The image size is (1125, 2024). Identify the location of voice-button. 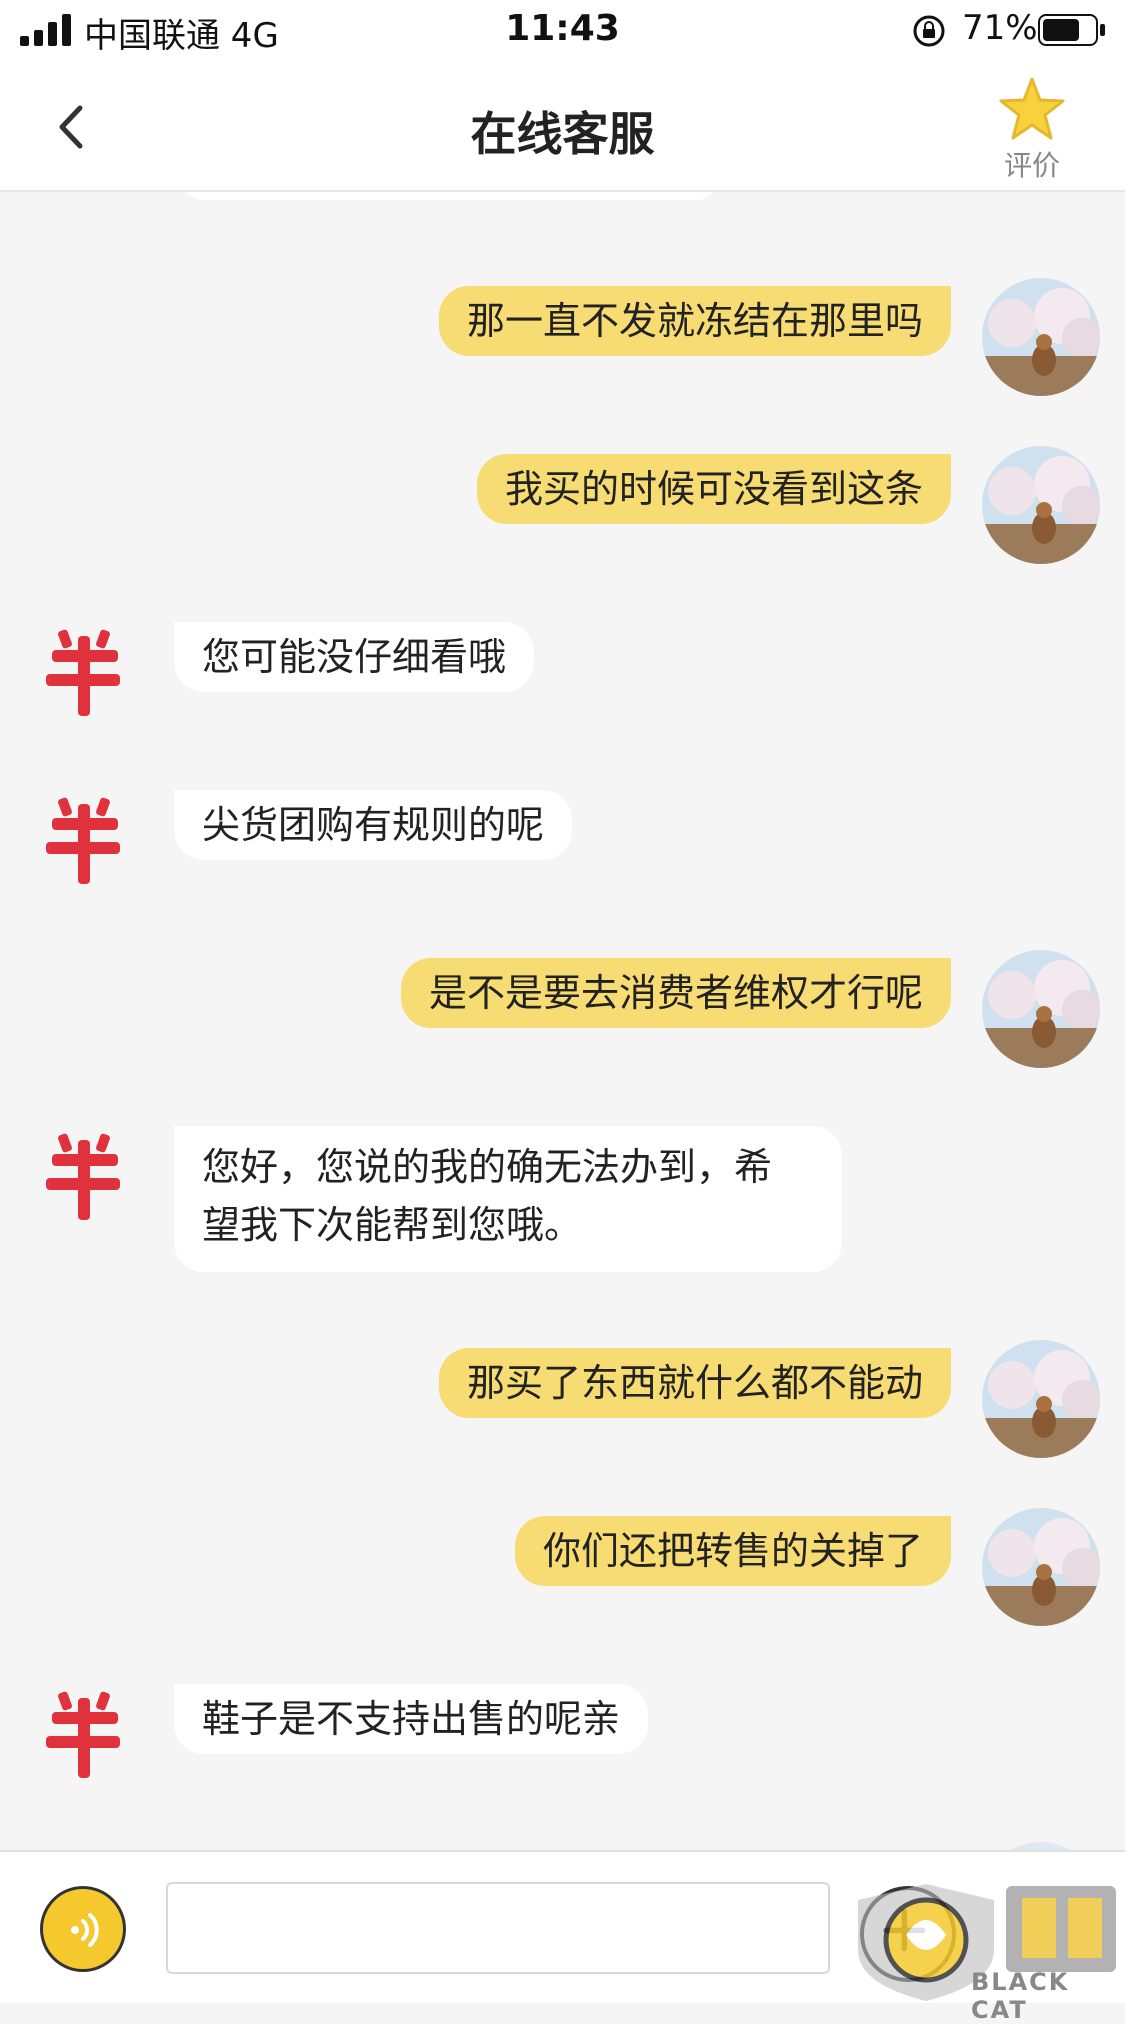
(83, 1929).